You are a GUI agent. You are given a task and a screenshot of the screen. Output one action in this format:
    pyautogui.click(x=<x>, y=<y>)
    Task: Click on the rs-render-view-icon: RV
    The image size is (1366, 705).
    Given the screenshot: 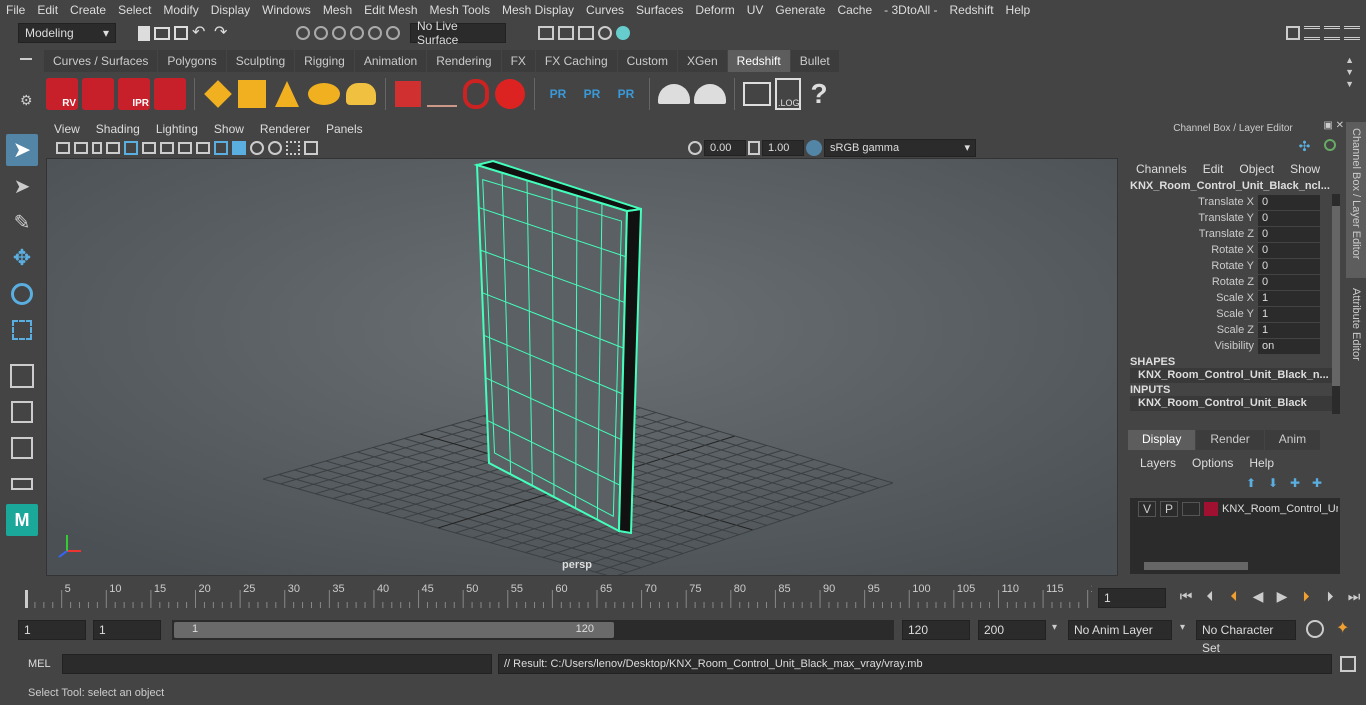 What is the action you would take?
    pyautogui.click(x=62, y=94)
    